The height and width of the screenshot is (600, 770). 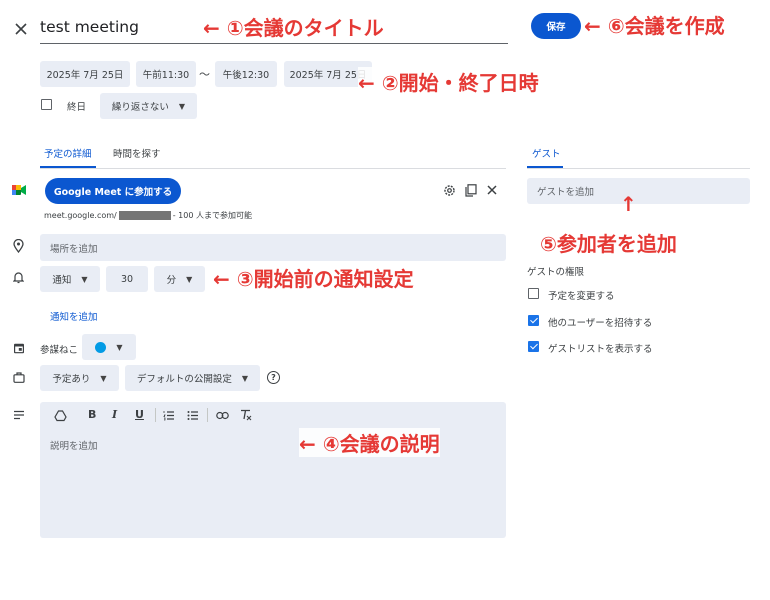 What do you see at coordinates (608, 242) in the screenshot?
I see `annotation-guests: ⑤参加者を追加` at bounding box center [608, 242].